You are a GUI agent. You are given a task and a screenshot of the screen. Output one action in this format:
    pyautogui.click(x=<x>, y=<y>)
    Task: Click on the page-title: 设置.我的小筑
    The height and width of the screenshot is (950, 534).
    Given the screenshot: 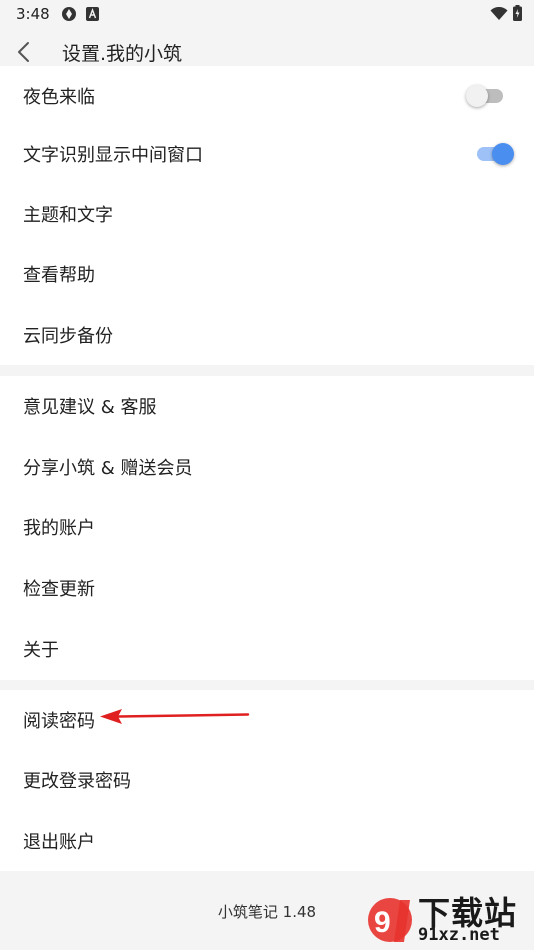 What is the action you would take?
    pyautogui.click(x=122, y=54)
    